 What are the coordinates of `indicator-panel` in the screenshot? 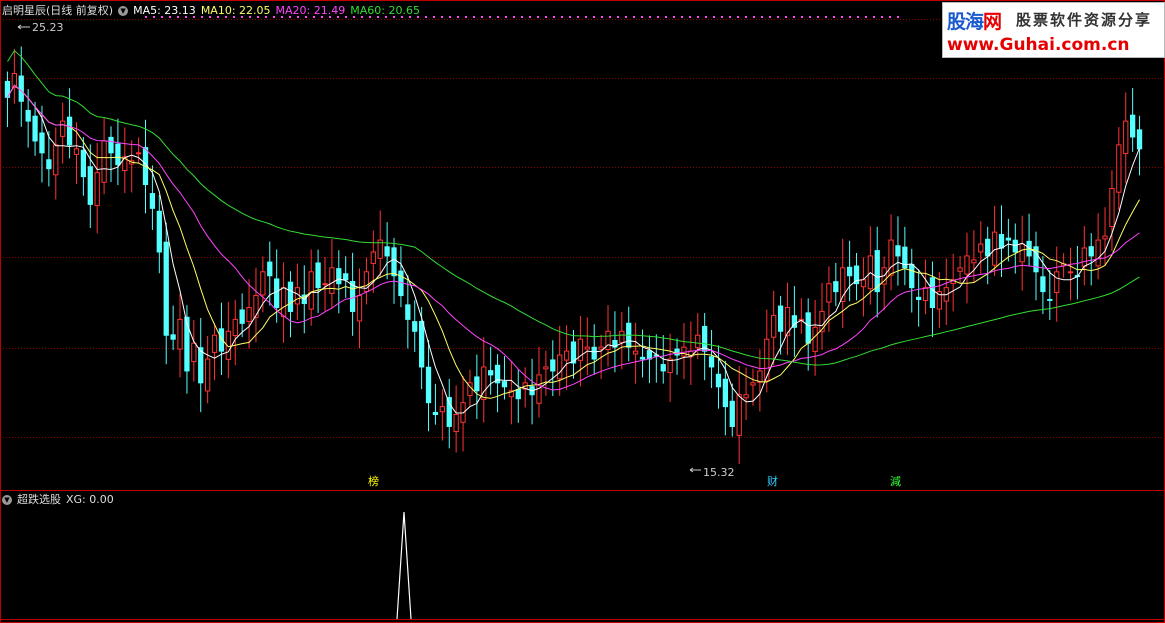 It's located at (404, 565).